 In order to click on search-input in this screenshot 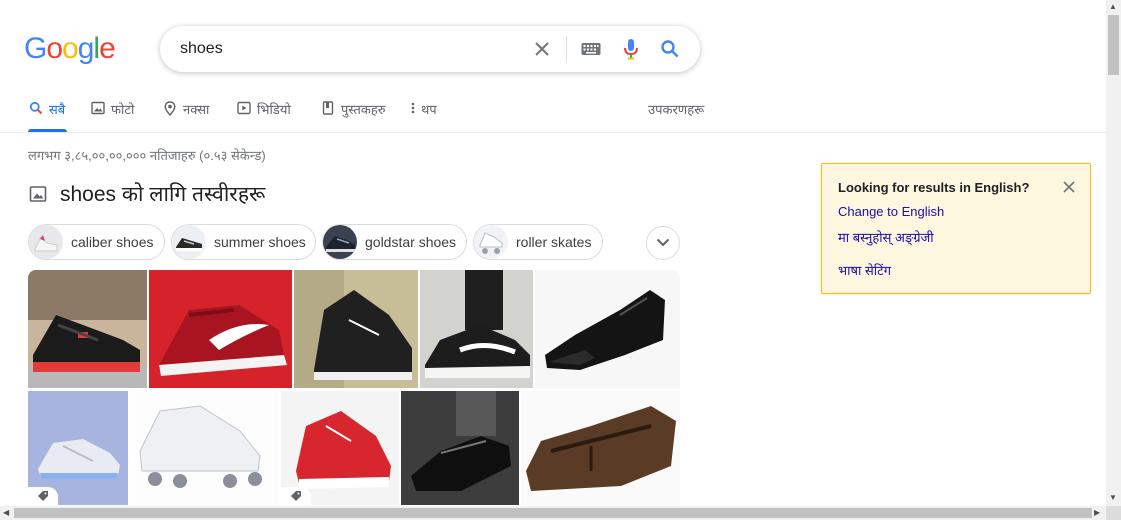, I will do `click(350, 49)`.